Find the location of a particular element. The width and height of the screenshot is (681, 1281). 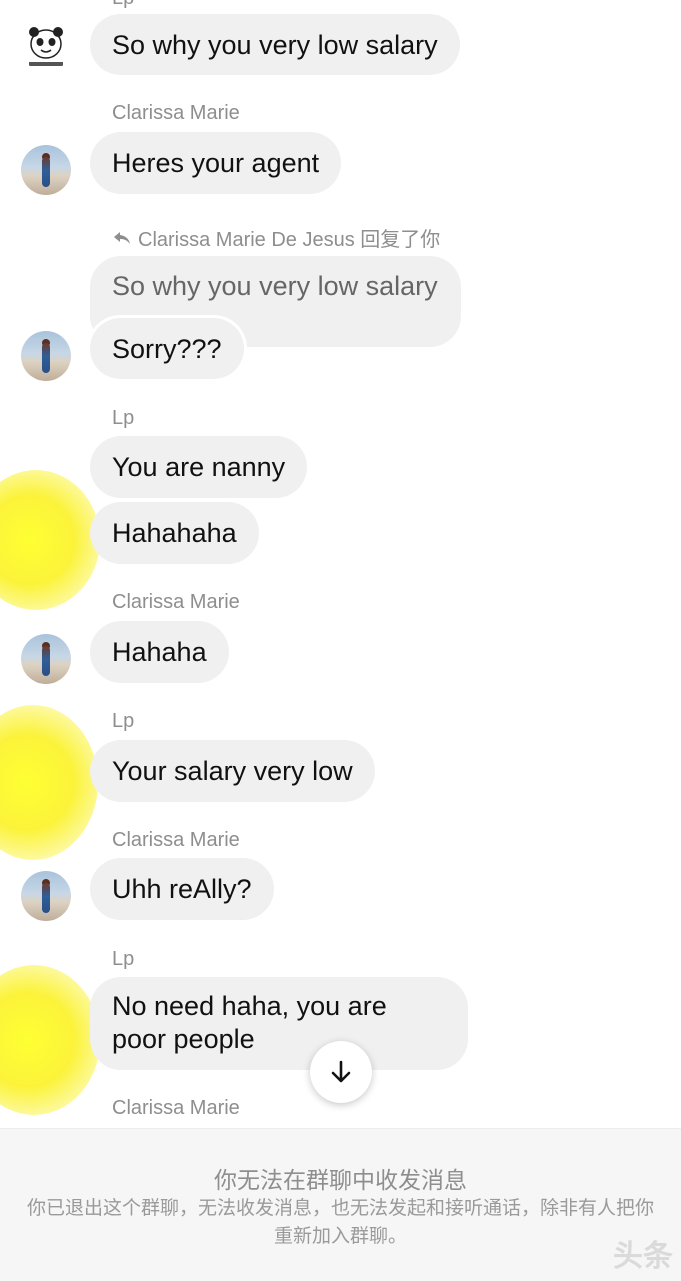

reply-header: Clarissa Marie De Jesus 回复了你 is located at coordinates (276, 237).